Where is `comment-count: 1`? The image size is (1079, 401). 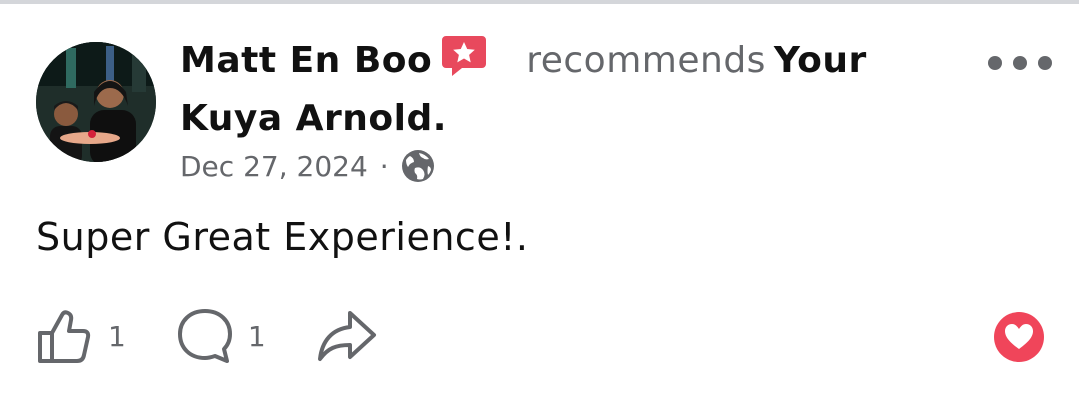 comment-count: 1 is located at coordinates (256, 336).